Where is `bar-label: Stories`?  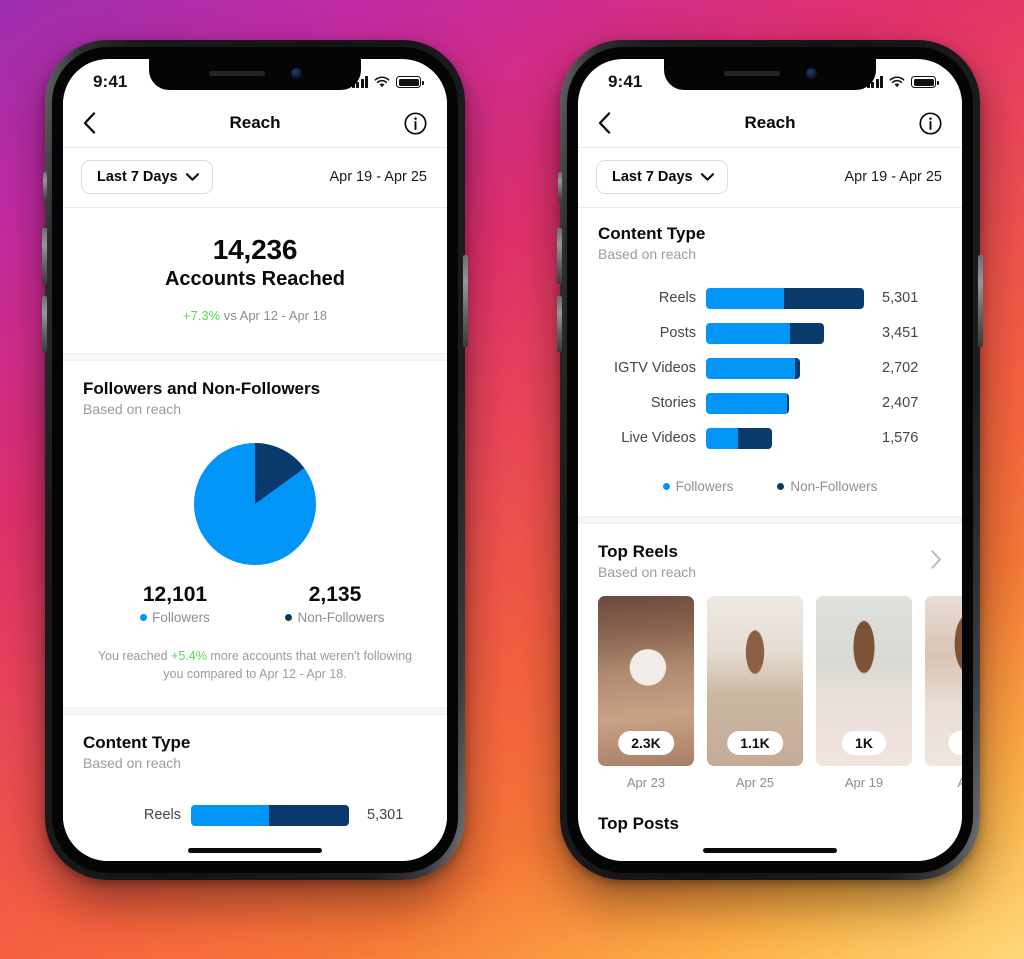
bar-label: Stories is located at coordinates (673, 403).